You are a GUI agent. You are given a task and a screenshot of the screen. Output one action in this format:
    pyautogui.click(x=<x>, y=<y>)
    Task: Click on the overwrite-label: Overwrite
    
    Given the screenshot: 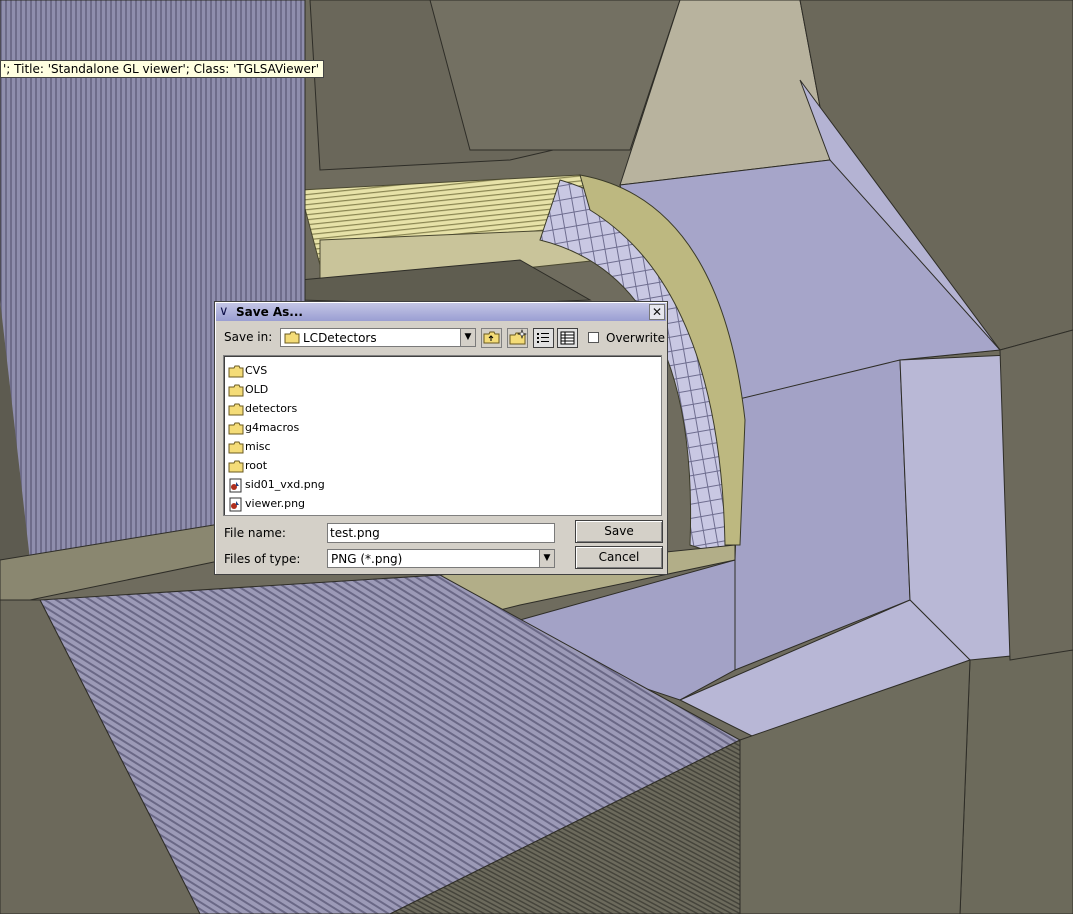 What is the action you would take?
    pyautogui.click(x=636, y=338)
    